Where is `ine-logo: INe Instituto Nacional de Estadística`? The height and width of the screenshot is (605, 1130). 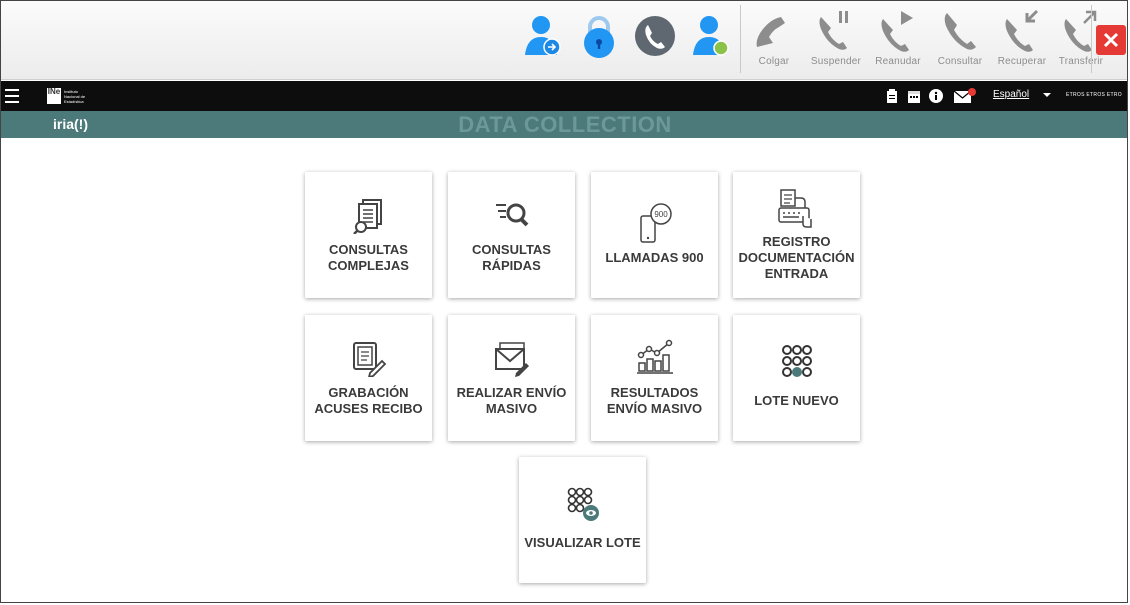 ine-logo: INe Instituto Nacional de Estadística is located at coordinates (66, 95).